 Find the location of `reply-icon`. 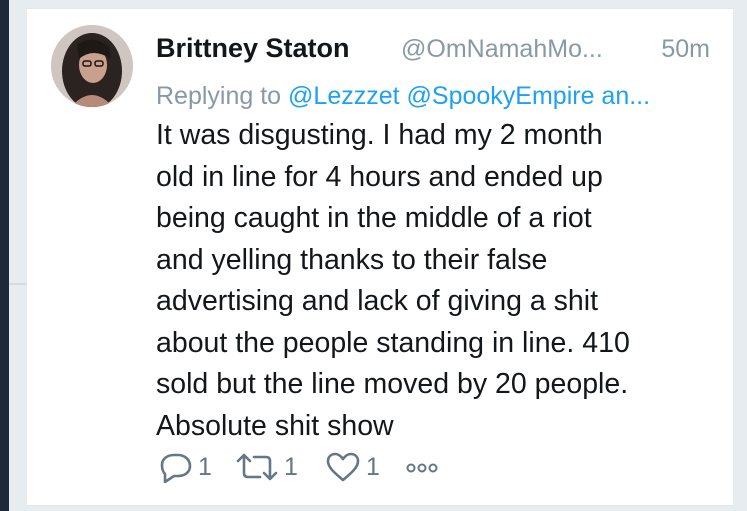

reply-icon is located at coordinates (175, 467).